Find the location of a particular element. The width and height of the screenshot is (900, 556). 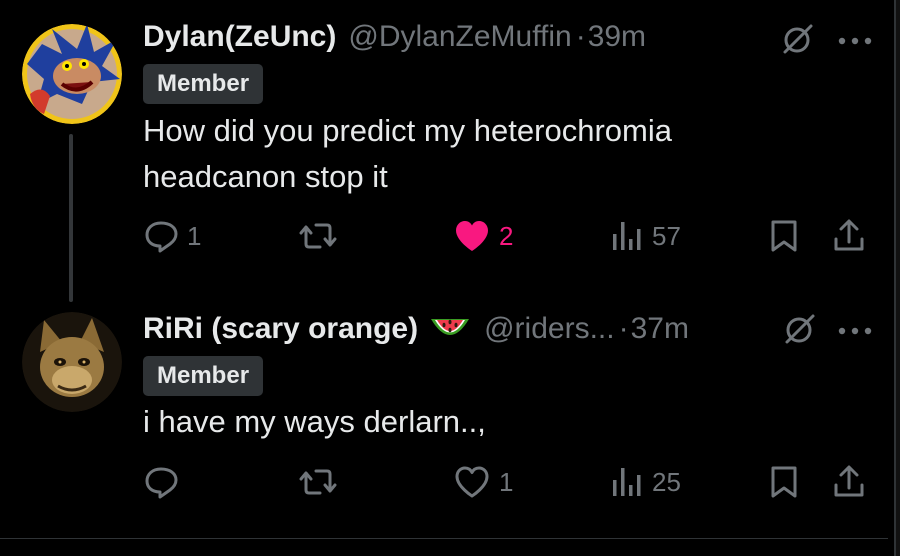

timestamp: 39m is located at coordinates (617, 37).